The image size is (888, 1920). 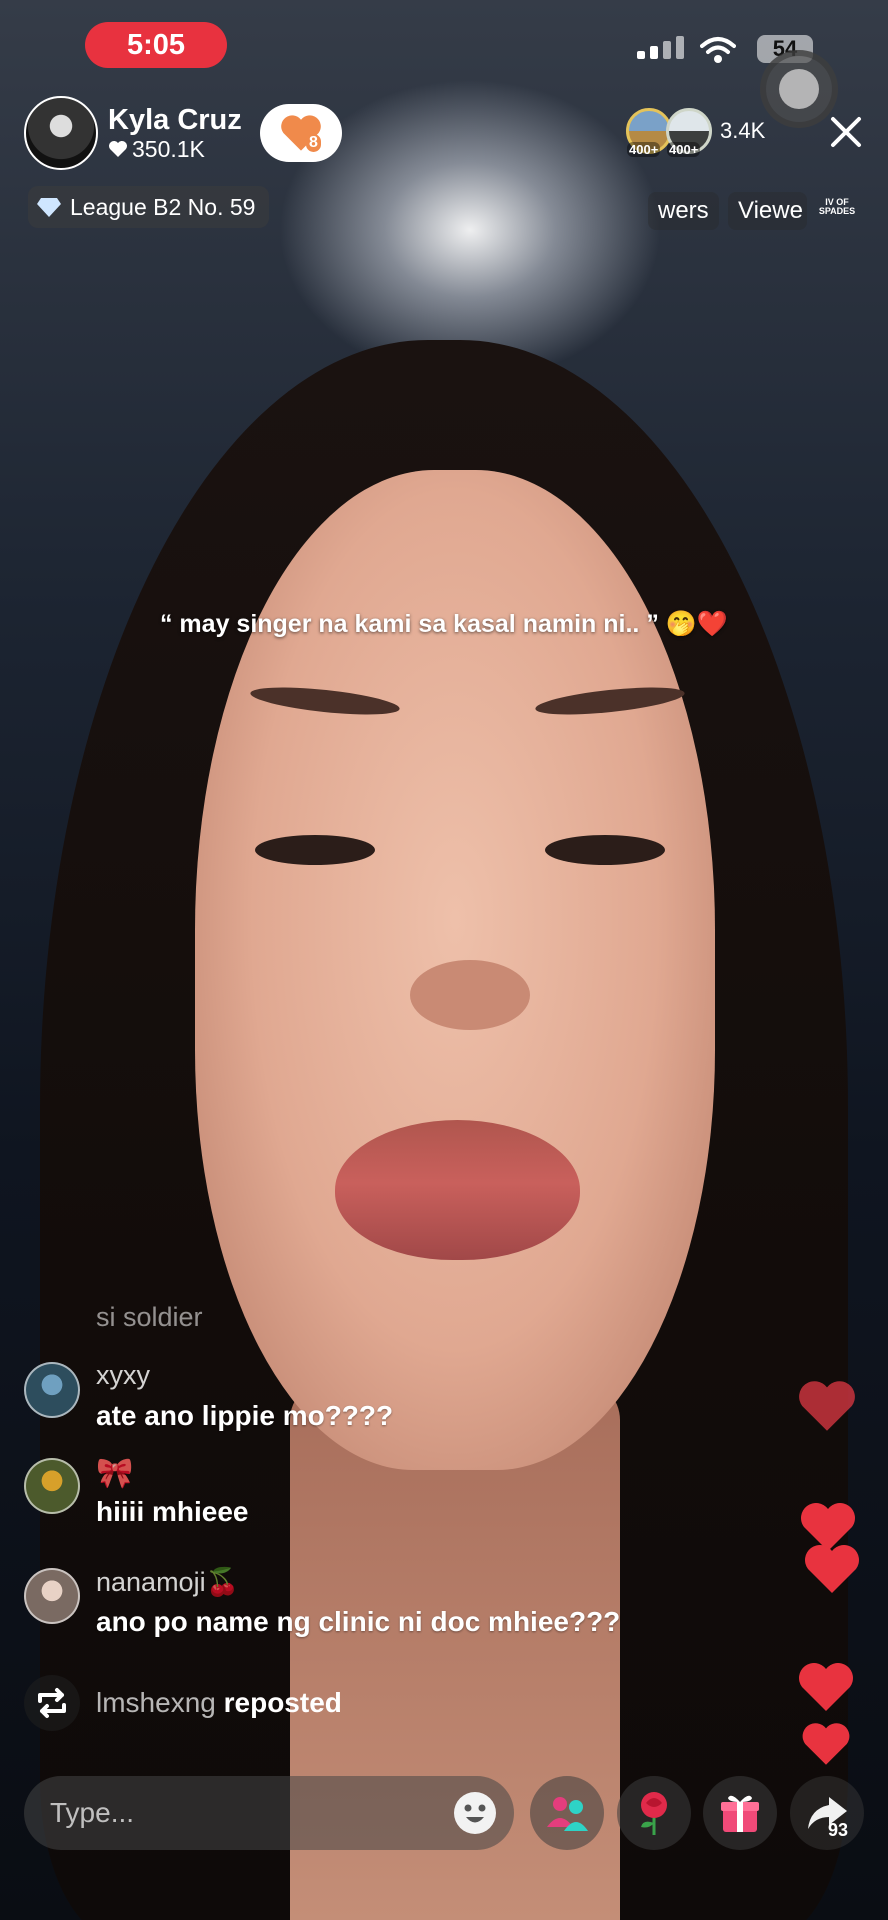 I want to click on tab-viewers: Viewe, so click(x=767, y=211).